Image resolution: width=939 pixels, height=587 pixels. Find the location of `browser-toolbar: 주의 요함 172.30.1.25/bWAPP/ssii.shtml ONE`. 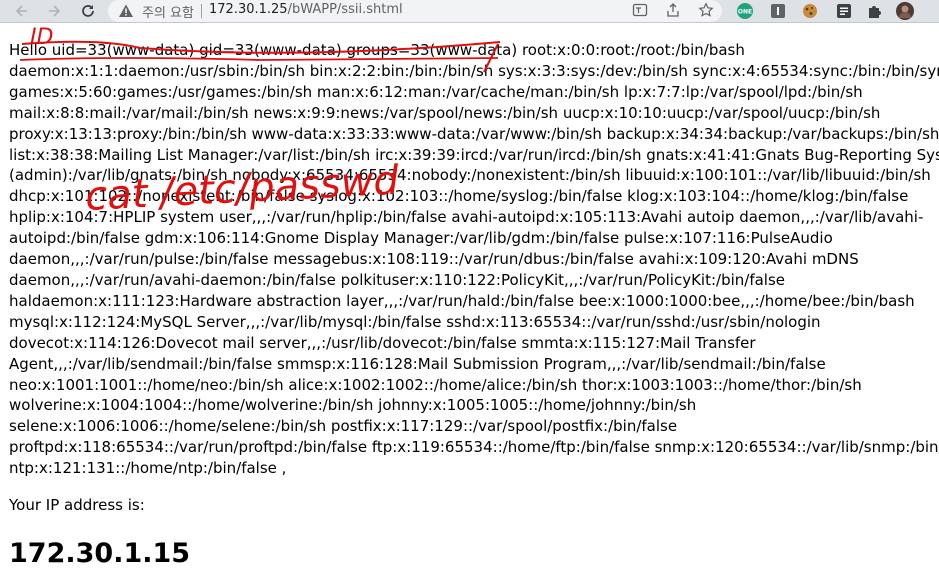

browser-toolbar: 주의 요함 172.30.1.25/bWAPP/ssii.shtml ONE is located at coordinates (469, 11).